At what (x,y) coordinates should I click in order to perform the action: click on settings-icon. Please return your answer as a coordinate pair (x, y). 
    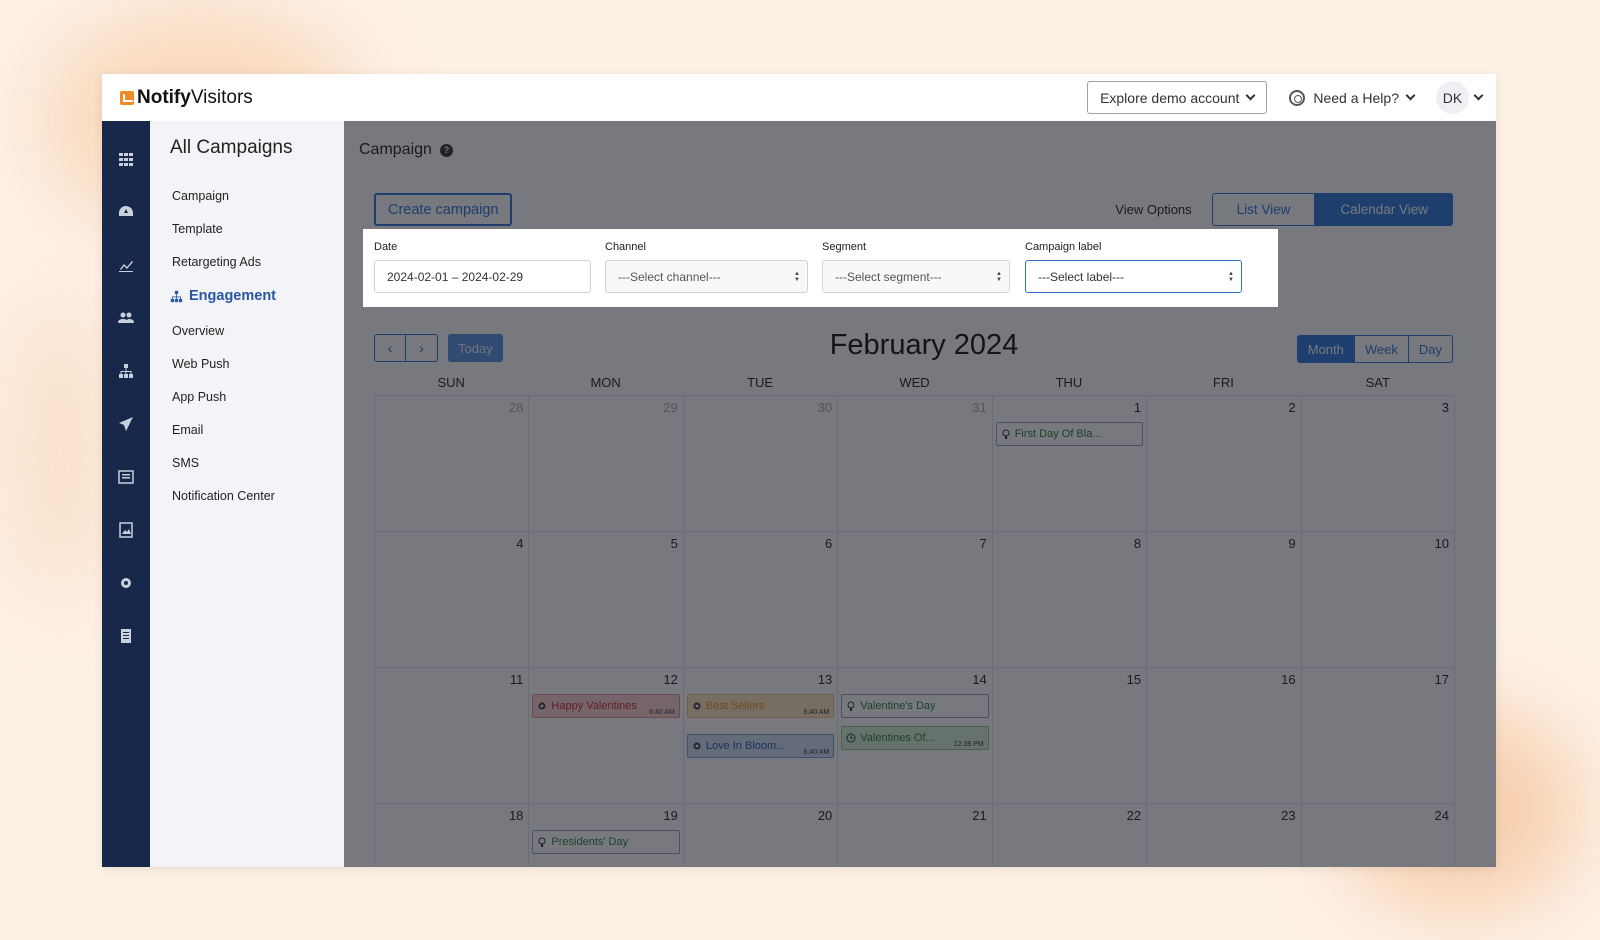
    Looking at the image, I should click on (126, 583).